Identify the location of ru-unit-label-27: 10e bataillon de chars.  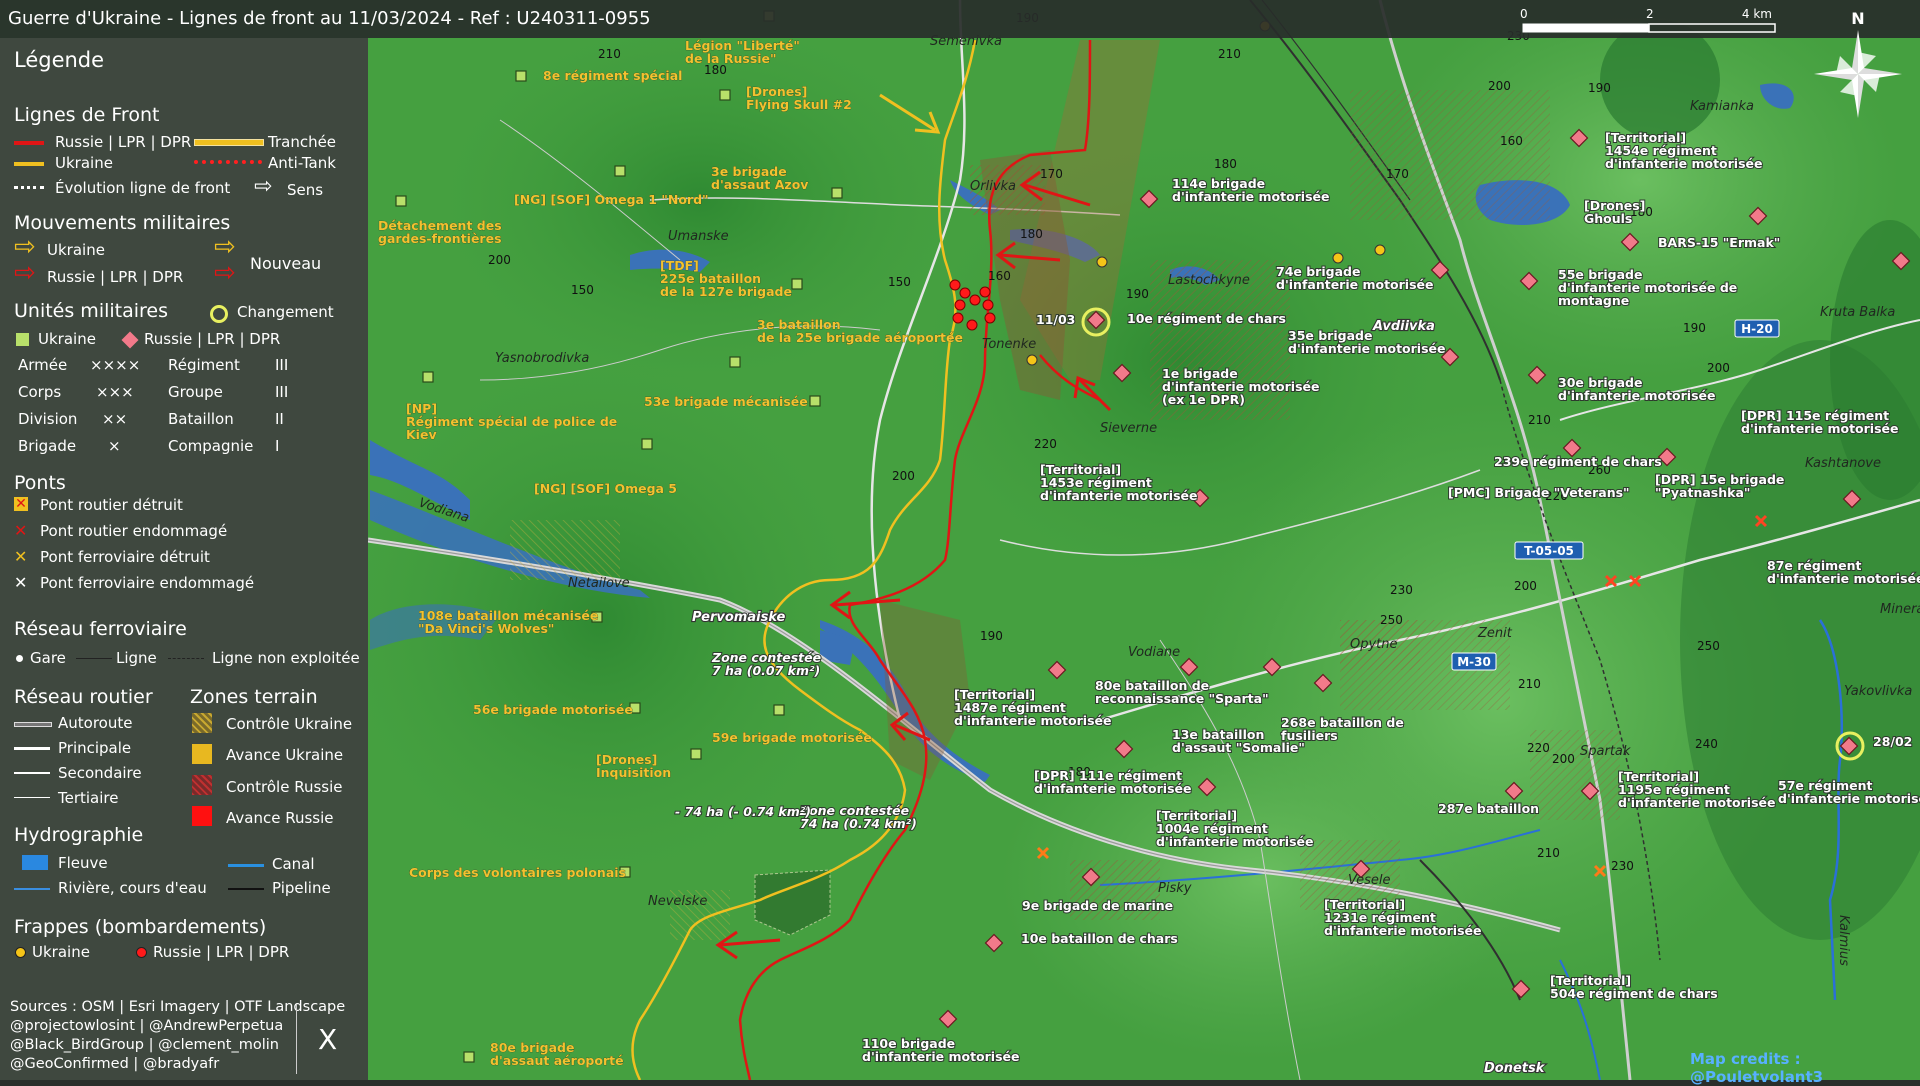
(1099, 938).